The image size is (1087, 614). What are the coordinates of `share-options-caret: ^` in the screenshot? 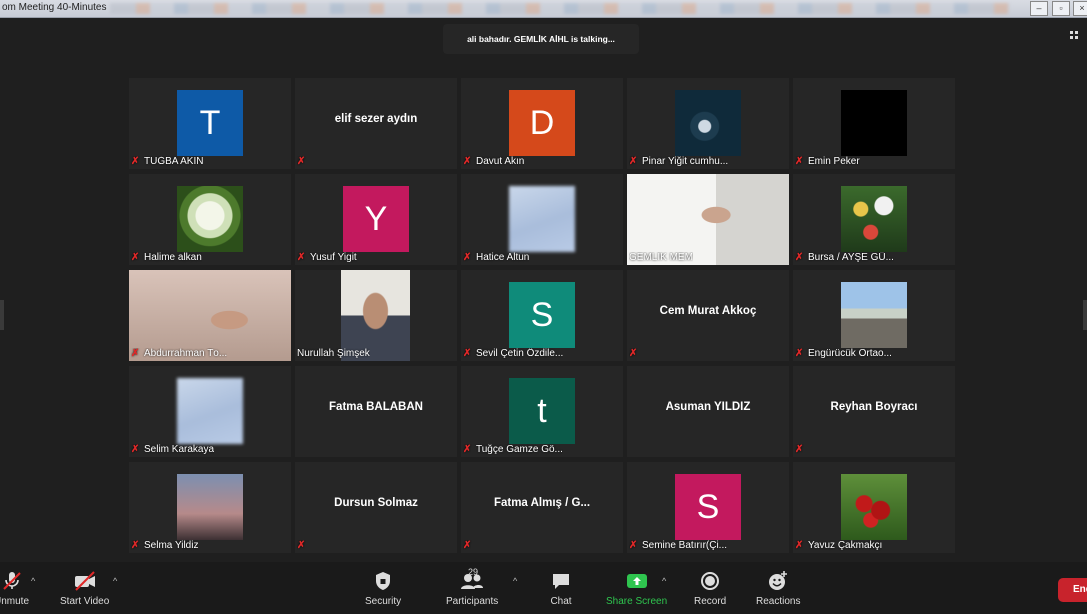 It's located at (664, 581).